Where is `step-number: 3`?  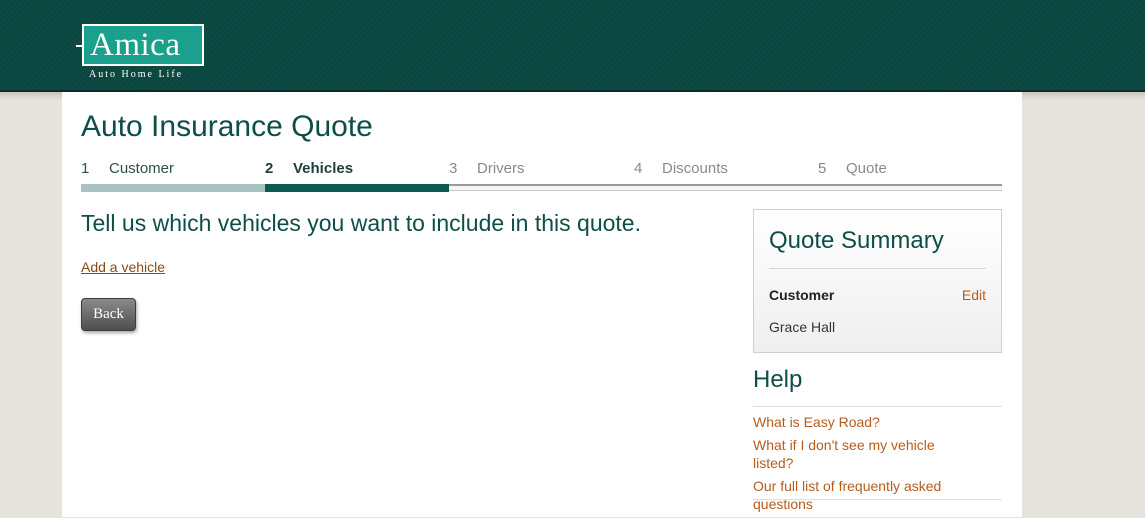 step-number: 3 is located at coordinates (453, 168).